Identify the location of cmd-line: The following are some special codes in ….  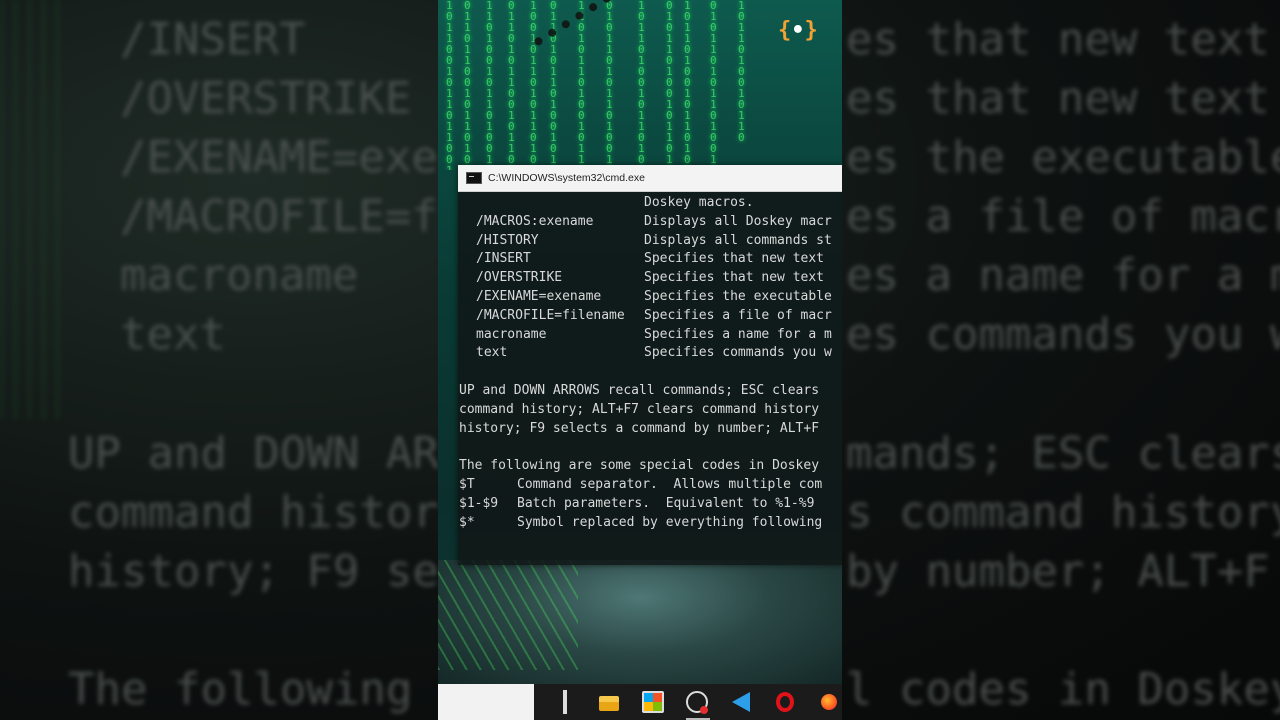
(650, 466).